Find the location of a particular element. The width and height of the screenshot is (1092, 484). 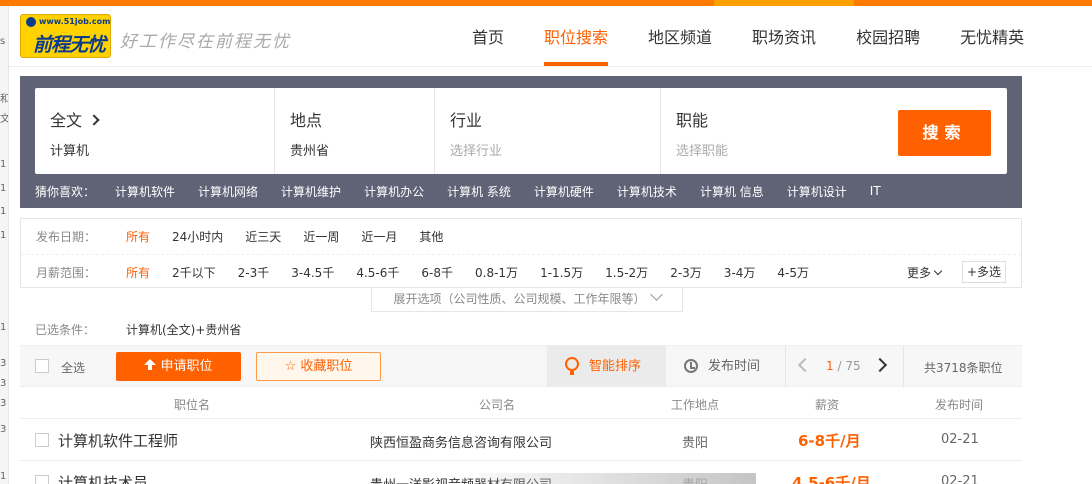

suggestion-link: 计算机技术 is located at coordinates (647, 191).